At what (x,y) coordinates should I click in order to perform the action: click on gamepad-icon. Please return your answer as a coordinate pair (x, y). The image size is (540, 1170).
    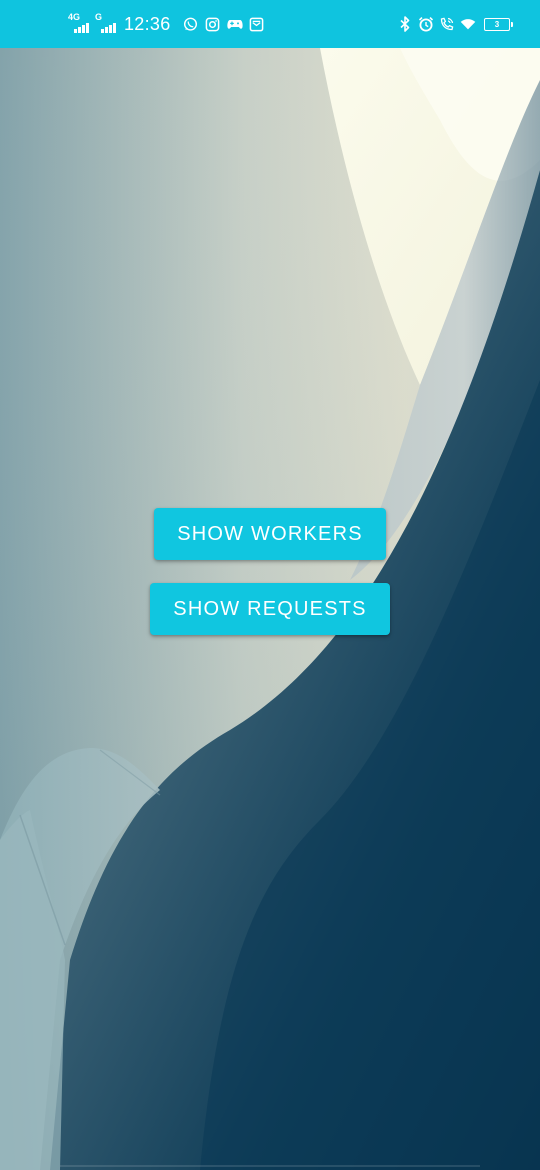
    Looking at the image, I should click on (234, 24).